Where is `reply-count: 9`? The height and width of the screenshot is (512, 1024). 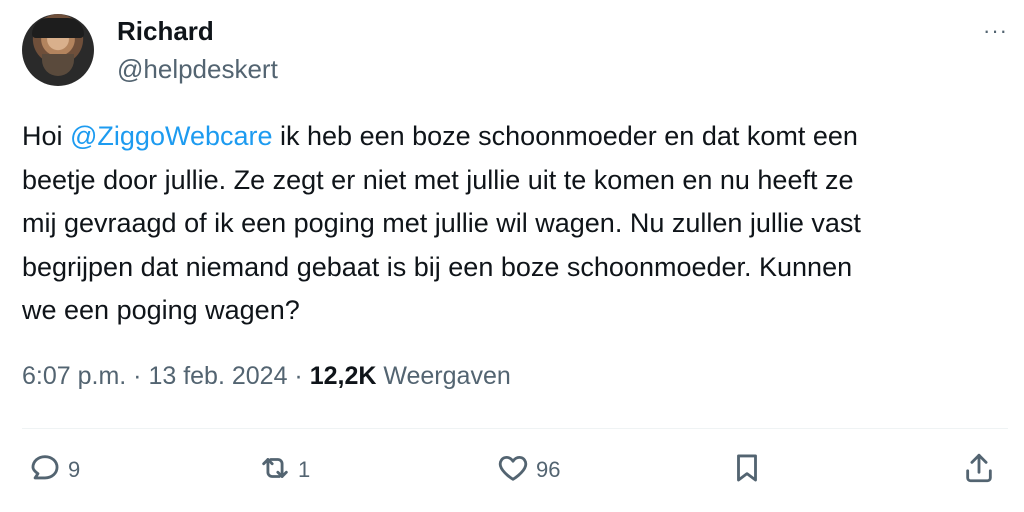
reply-count: 9 is located at coordinates (74, 469).